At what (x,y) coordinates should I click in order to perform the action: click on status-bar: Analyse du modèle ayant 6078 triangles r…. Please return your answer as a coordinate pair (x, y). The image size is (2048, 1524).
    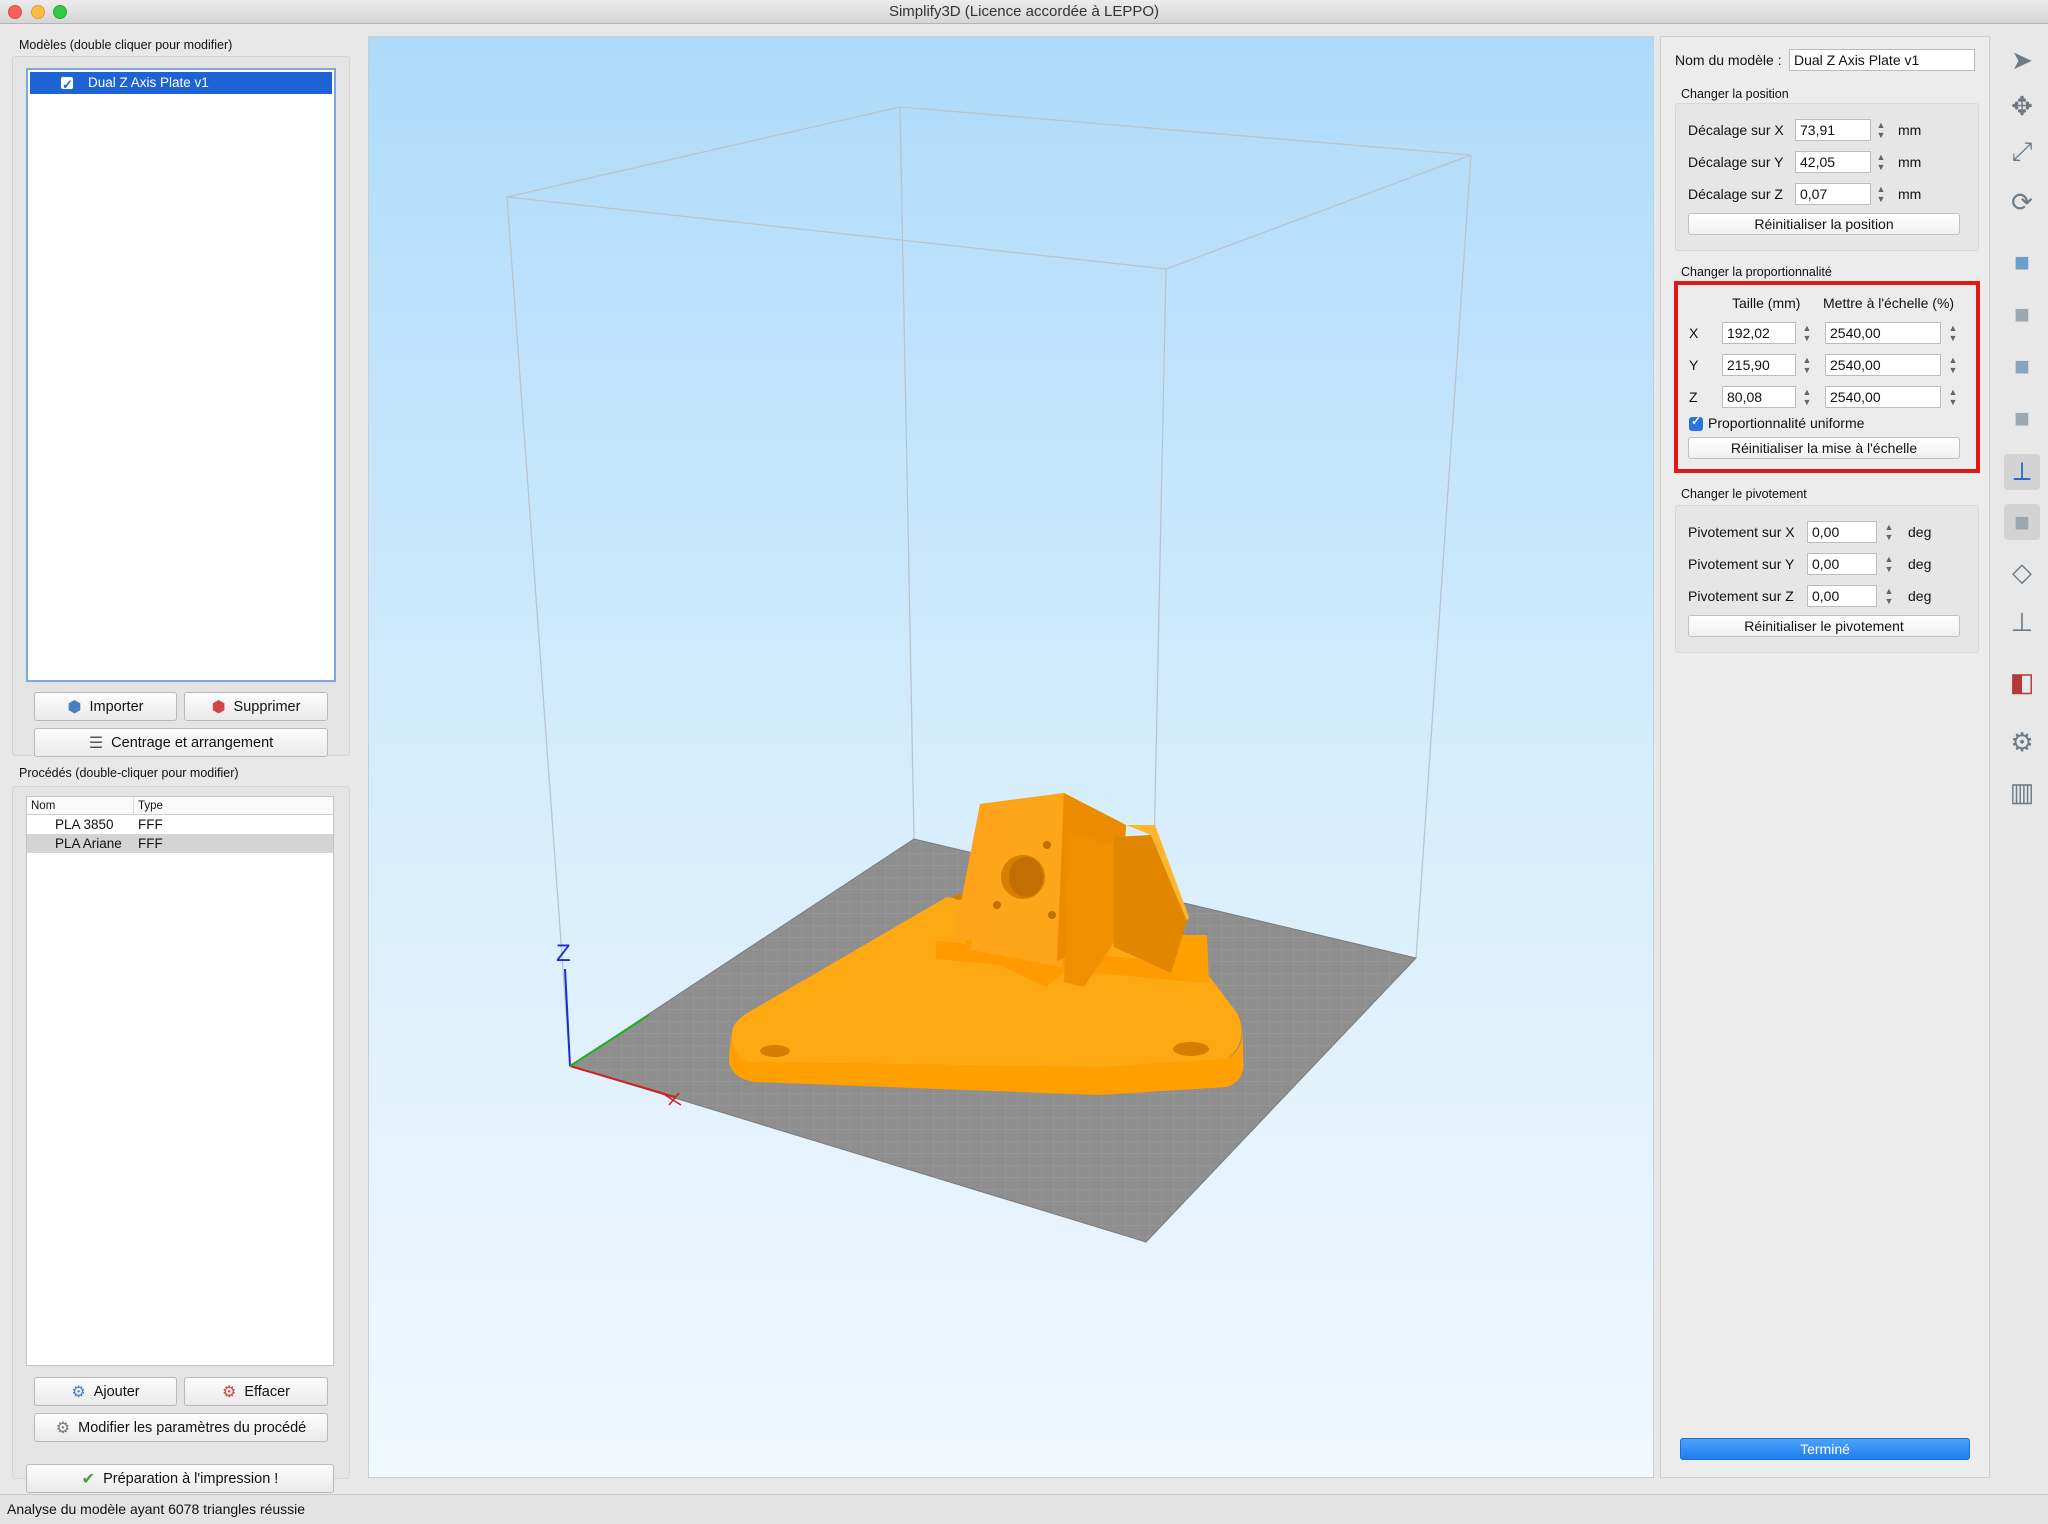
    Looking at the image, I should click on (1024, 1509).